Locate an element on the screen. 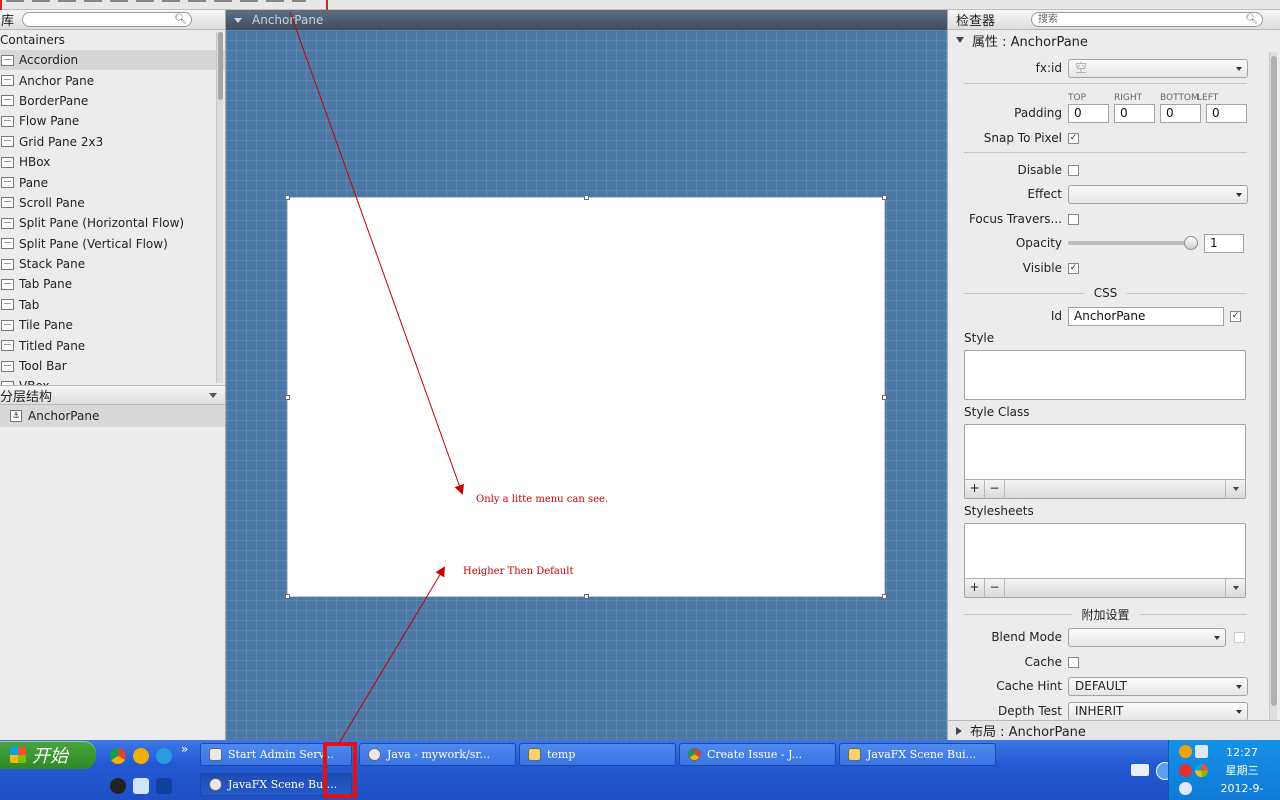 Image resolution: width=1280 pixels, height=800 pixels. properties-section-header: 属性 : AnchorPane is located at coordinates (1114, 40).